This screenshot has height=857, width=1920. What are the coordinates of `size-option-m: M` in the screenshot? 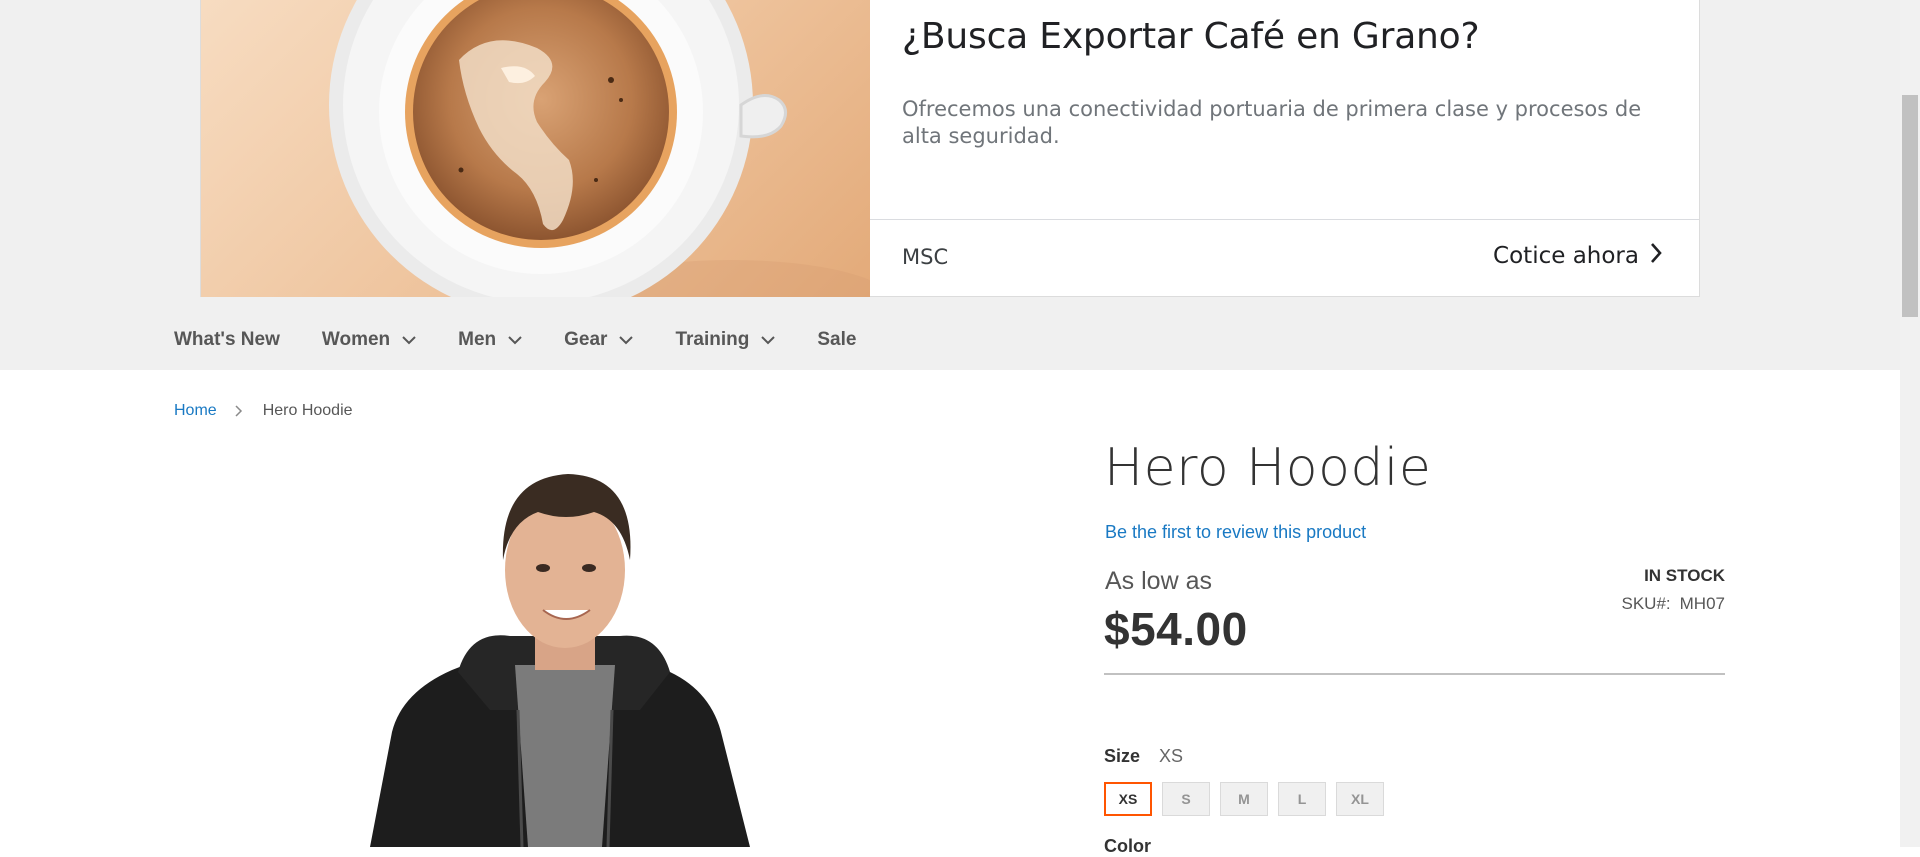 It's located at (1244, 799).